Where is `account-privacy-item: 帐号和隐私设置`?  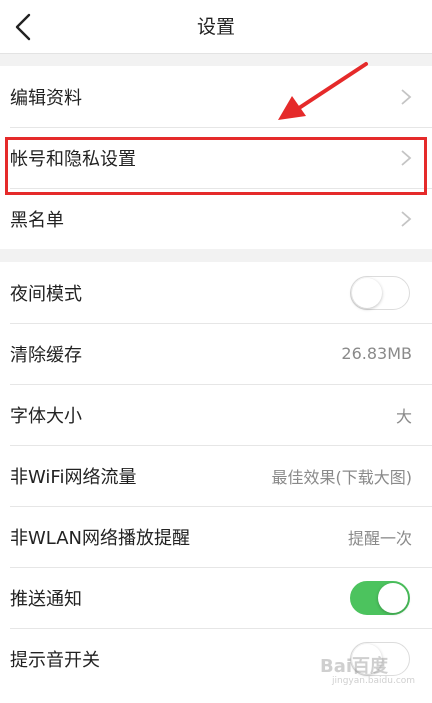 account-privacy-item: 帐号和隐私设置 is located at coordinates (216, 157).